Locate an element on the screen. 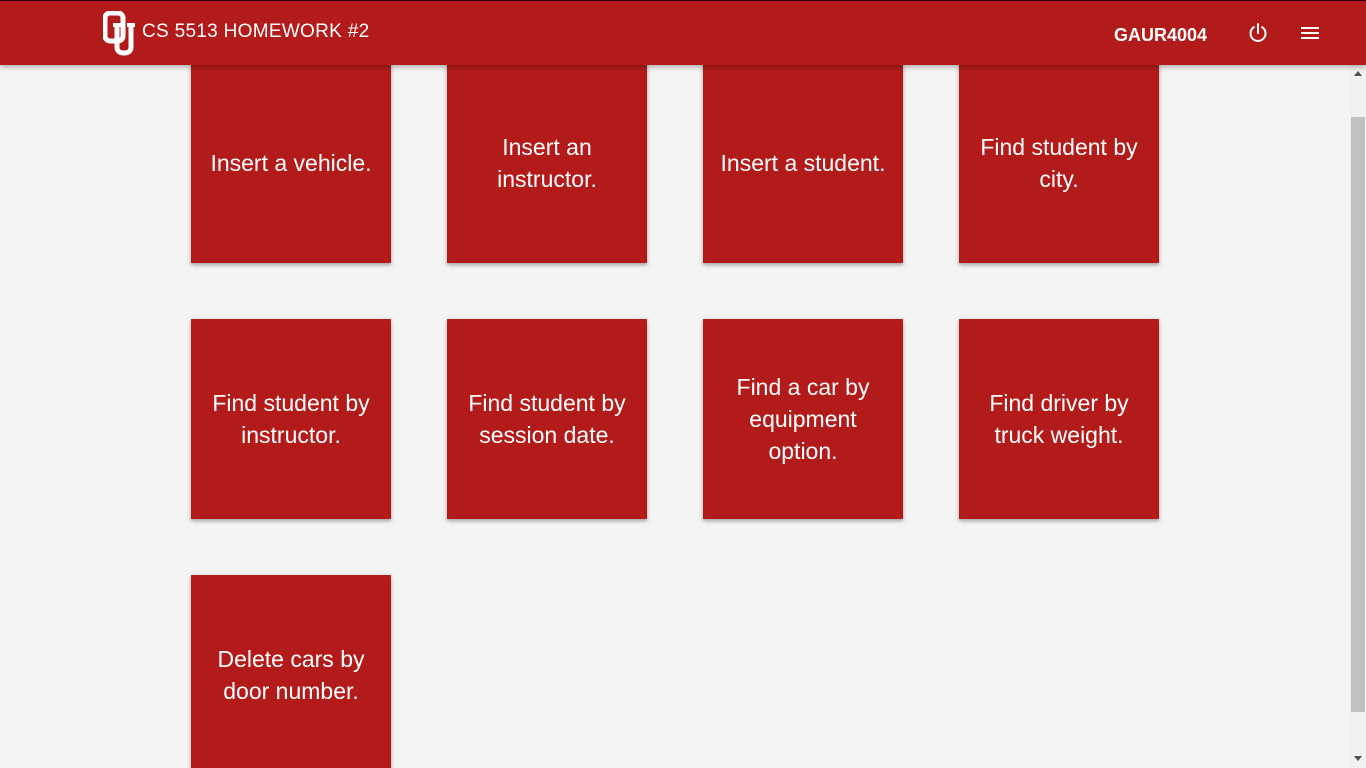 The image size is (1366, 768). card-label: Insert a vehicle. is located at coordinates (291, 163).